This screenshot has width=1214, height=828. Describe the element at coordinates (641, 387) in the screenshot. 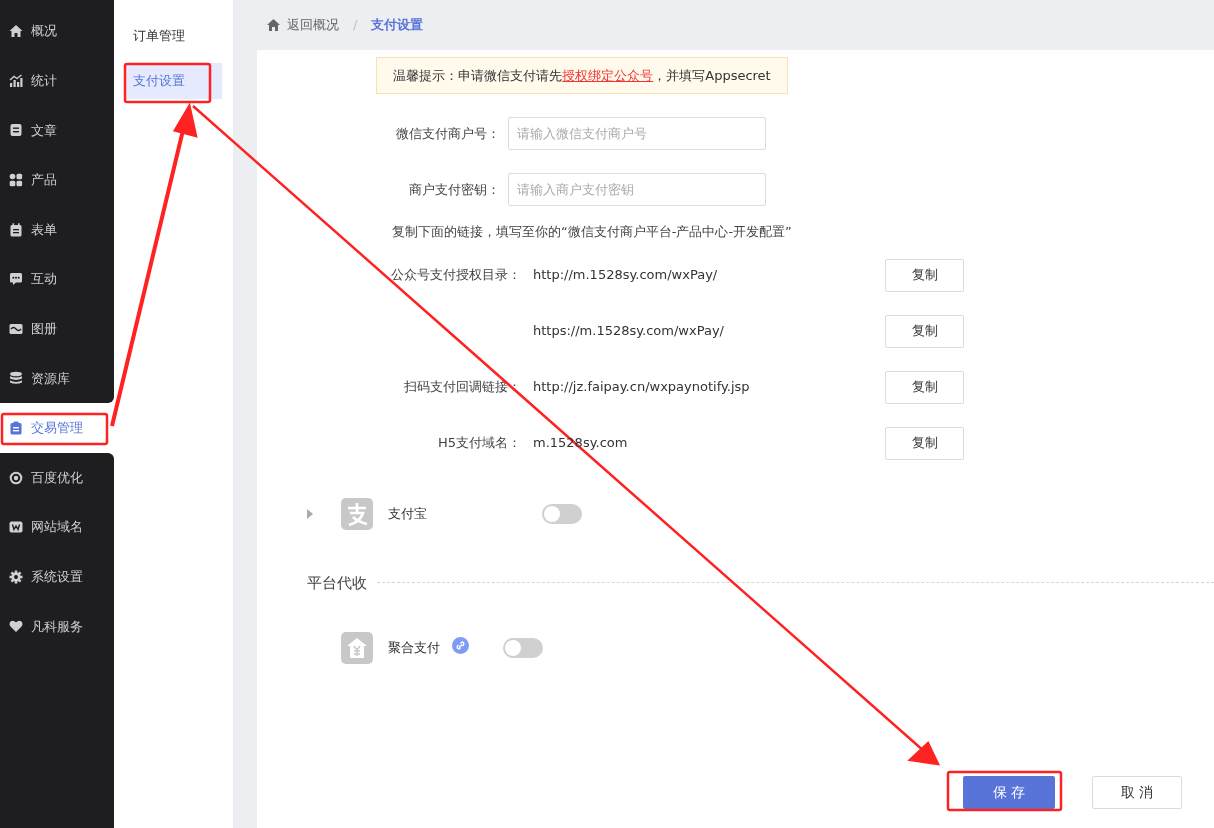

I see `url-text: http://jz.faipay.cn/wxpaynotify.jsp` at that location.